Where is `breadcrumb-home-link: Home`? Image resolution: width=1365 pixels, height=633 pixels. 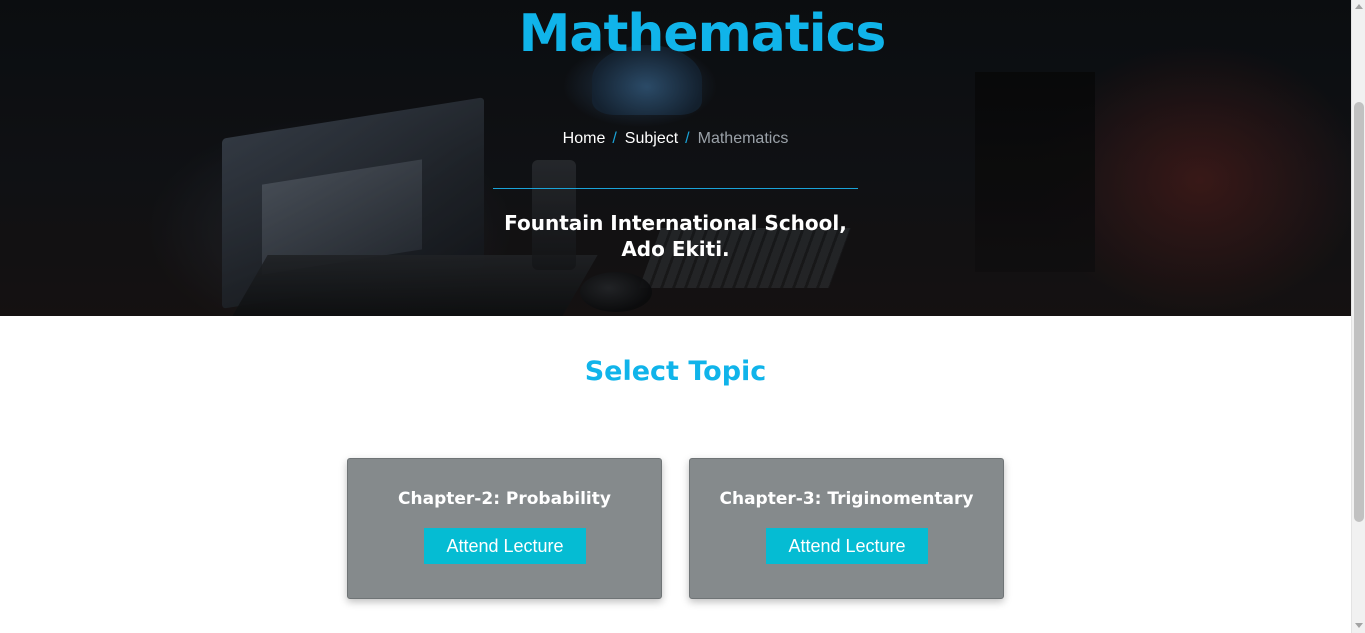
breadcrumb-home-link: Home is located at coordinates (584, 138).